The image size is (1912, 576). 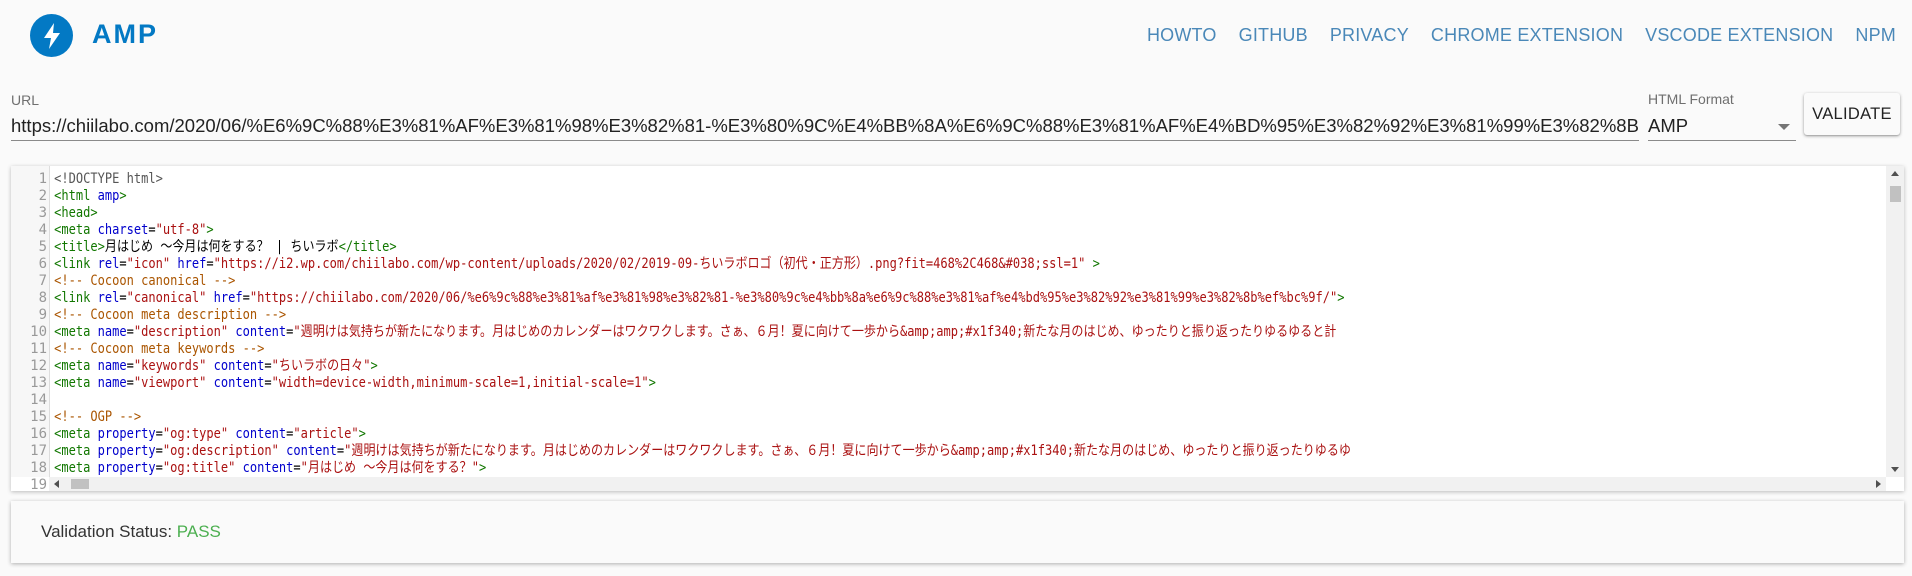 I want to click on validation-status: Validation Status: PASS, so click(x=131, y=532).